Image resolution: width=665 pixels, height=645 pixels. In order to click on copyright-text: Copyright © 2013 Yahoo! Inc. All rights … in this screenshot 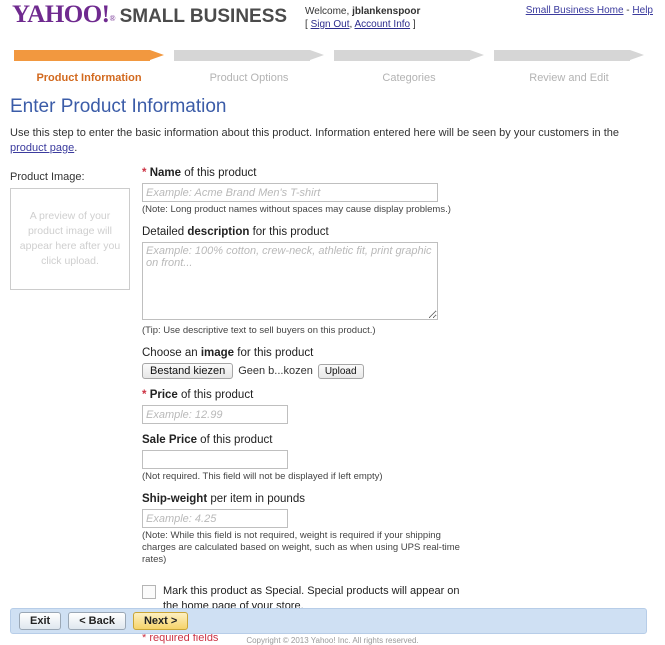, I will do `click(332, 640)`.